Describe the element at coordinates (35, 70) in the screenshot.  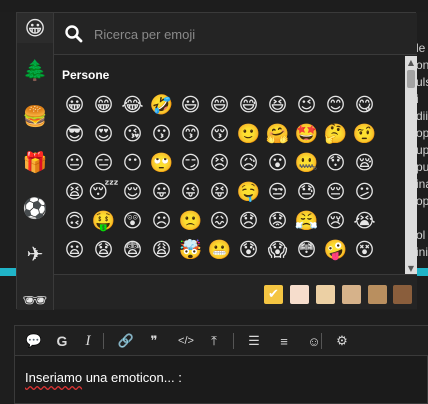
I see `tree-icon: 🌲` at that location.